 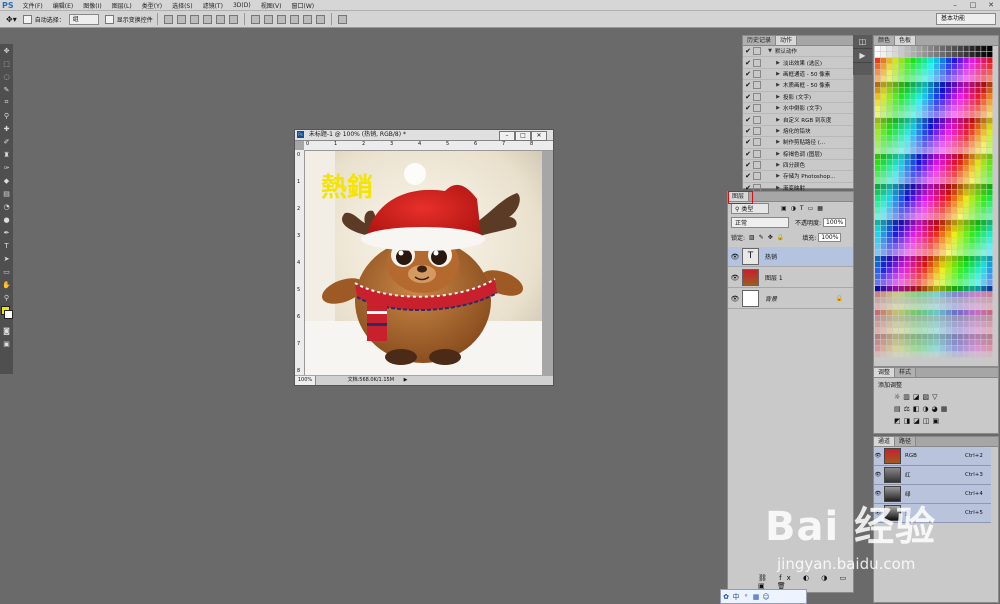 What do you see at coordinates (790, 299) in the screenshot?
I see `layer-row-background: 👁 背景 🔒` at bounding box center [790, 299].